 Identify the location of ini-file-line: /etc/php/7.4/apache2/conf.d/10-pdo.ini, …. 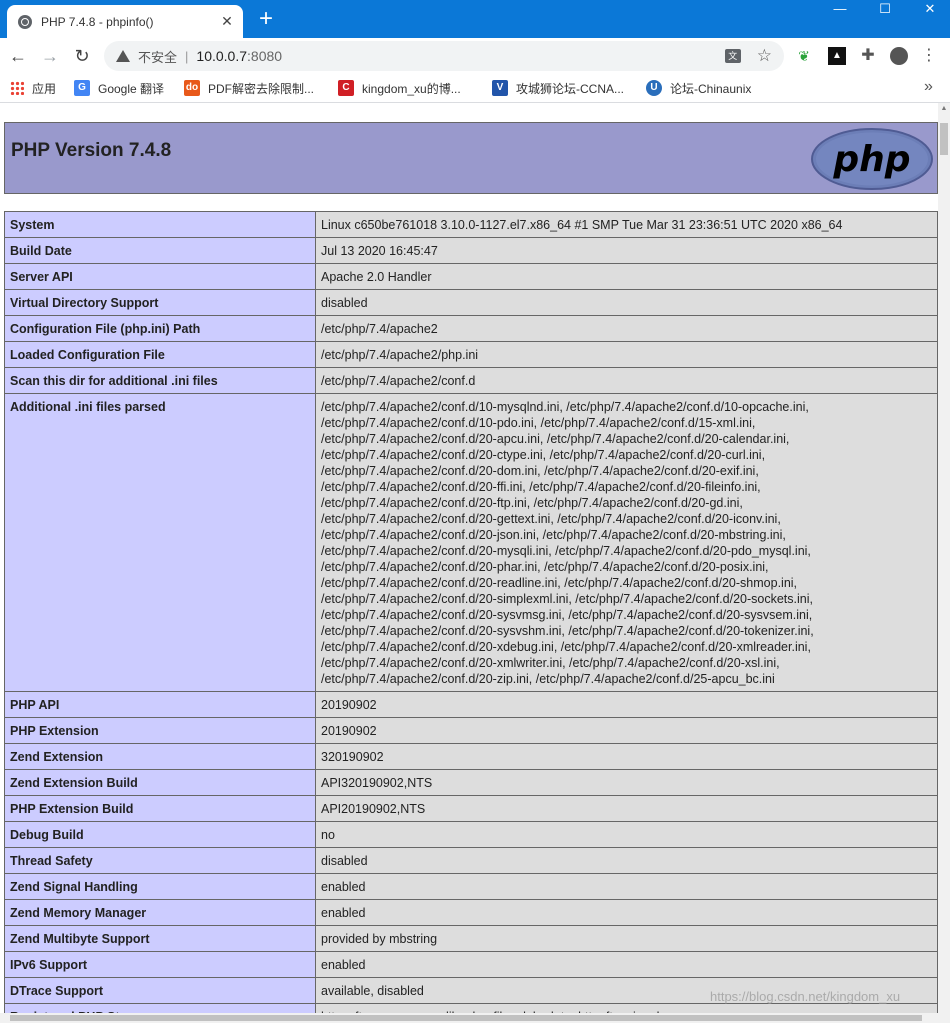
(538, 423).